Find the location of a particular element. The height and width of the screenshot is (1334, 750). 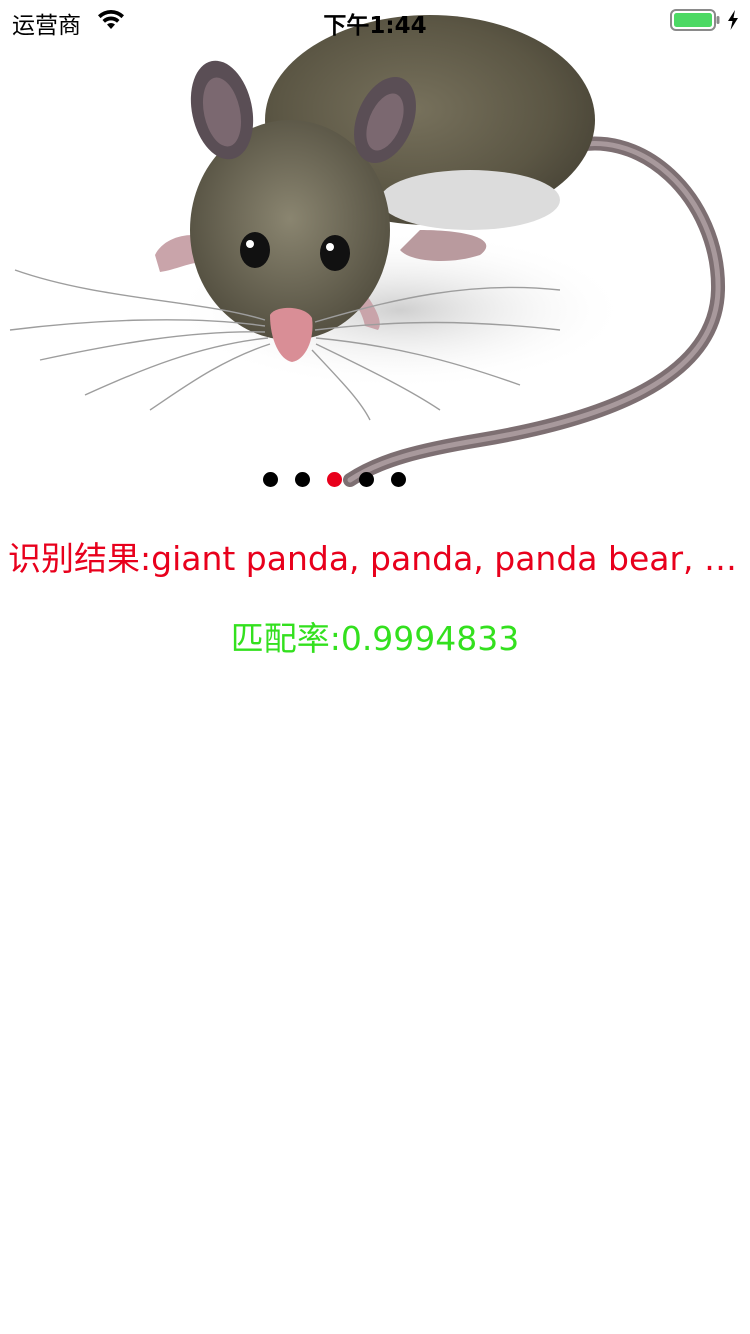

battery-icon is located at coordinates (695, 20).